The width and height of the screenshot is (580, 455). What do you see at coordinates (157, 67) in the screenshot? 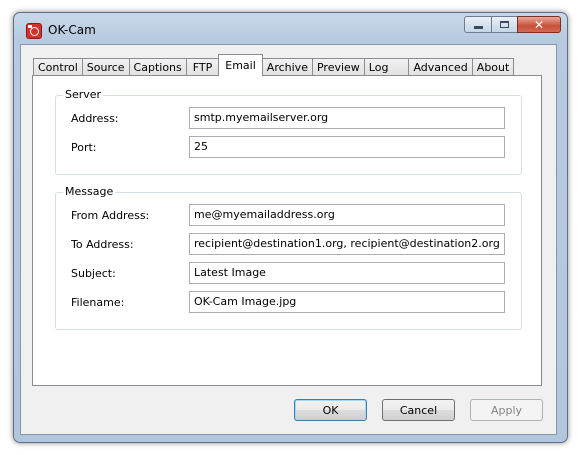
I see `tab-captions: Captions` at bounding box center [157, 67].